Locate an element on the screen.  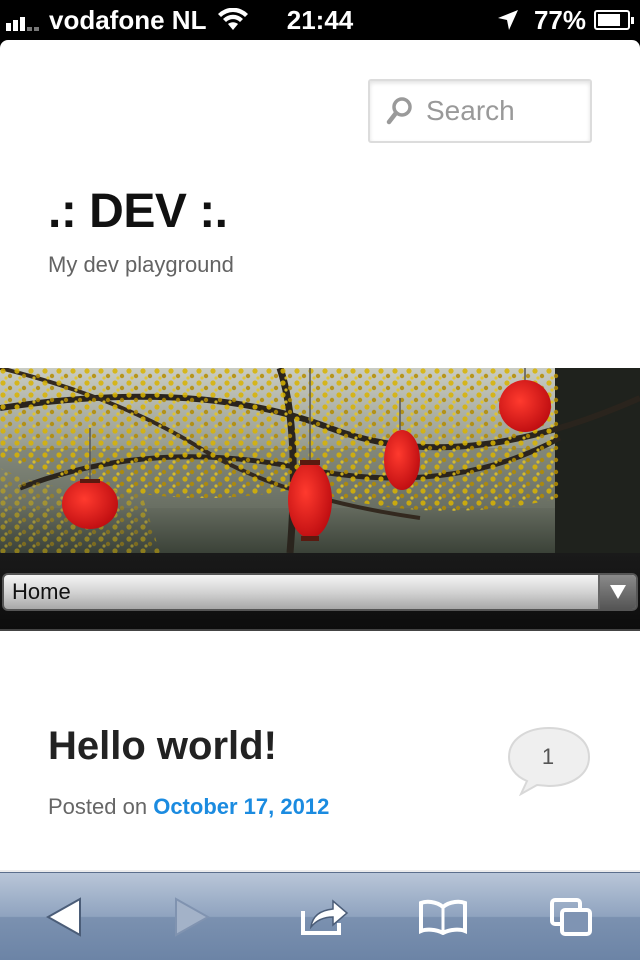
share-icon is located at coordinates (325, 917).